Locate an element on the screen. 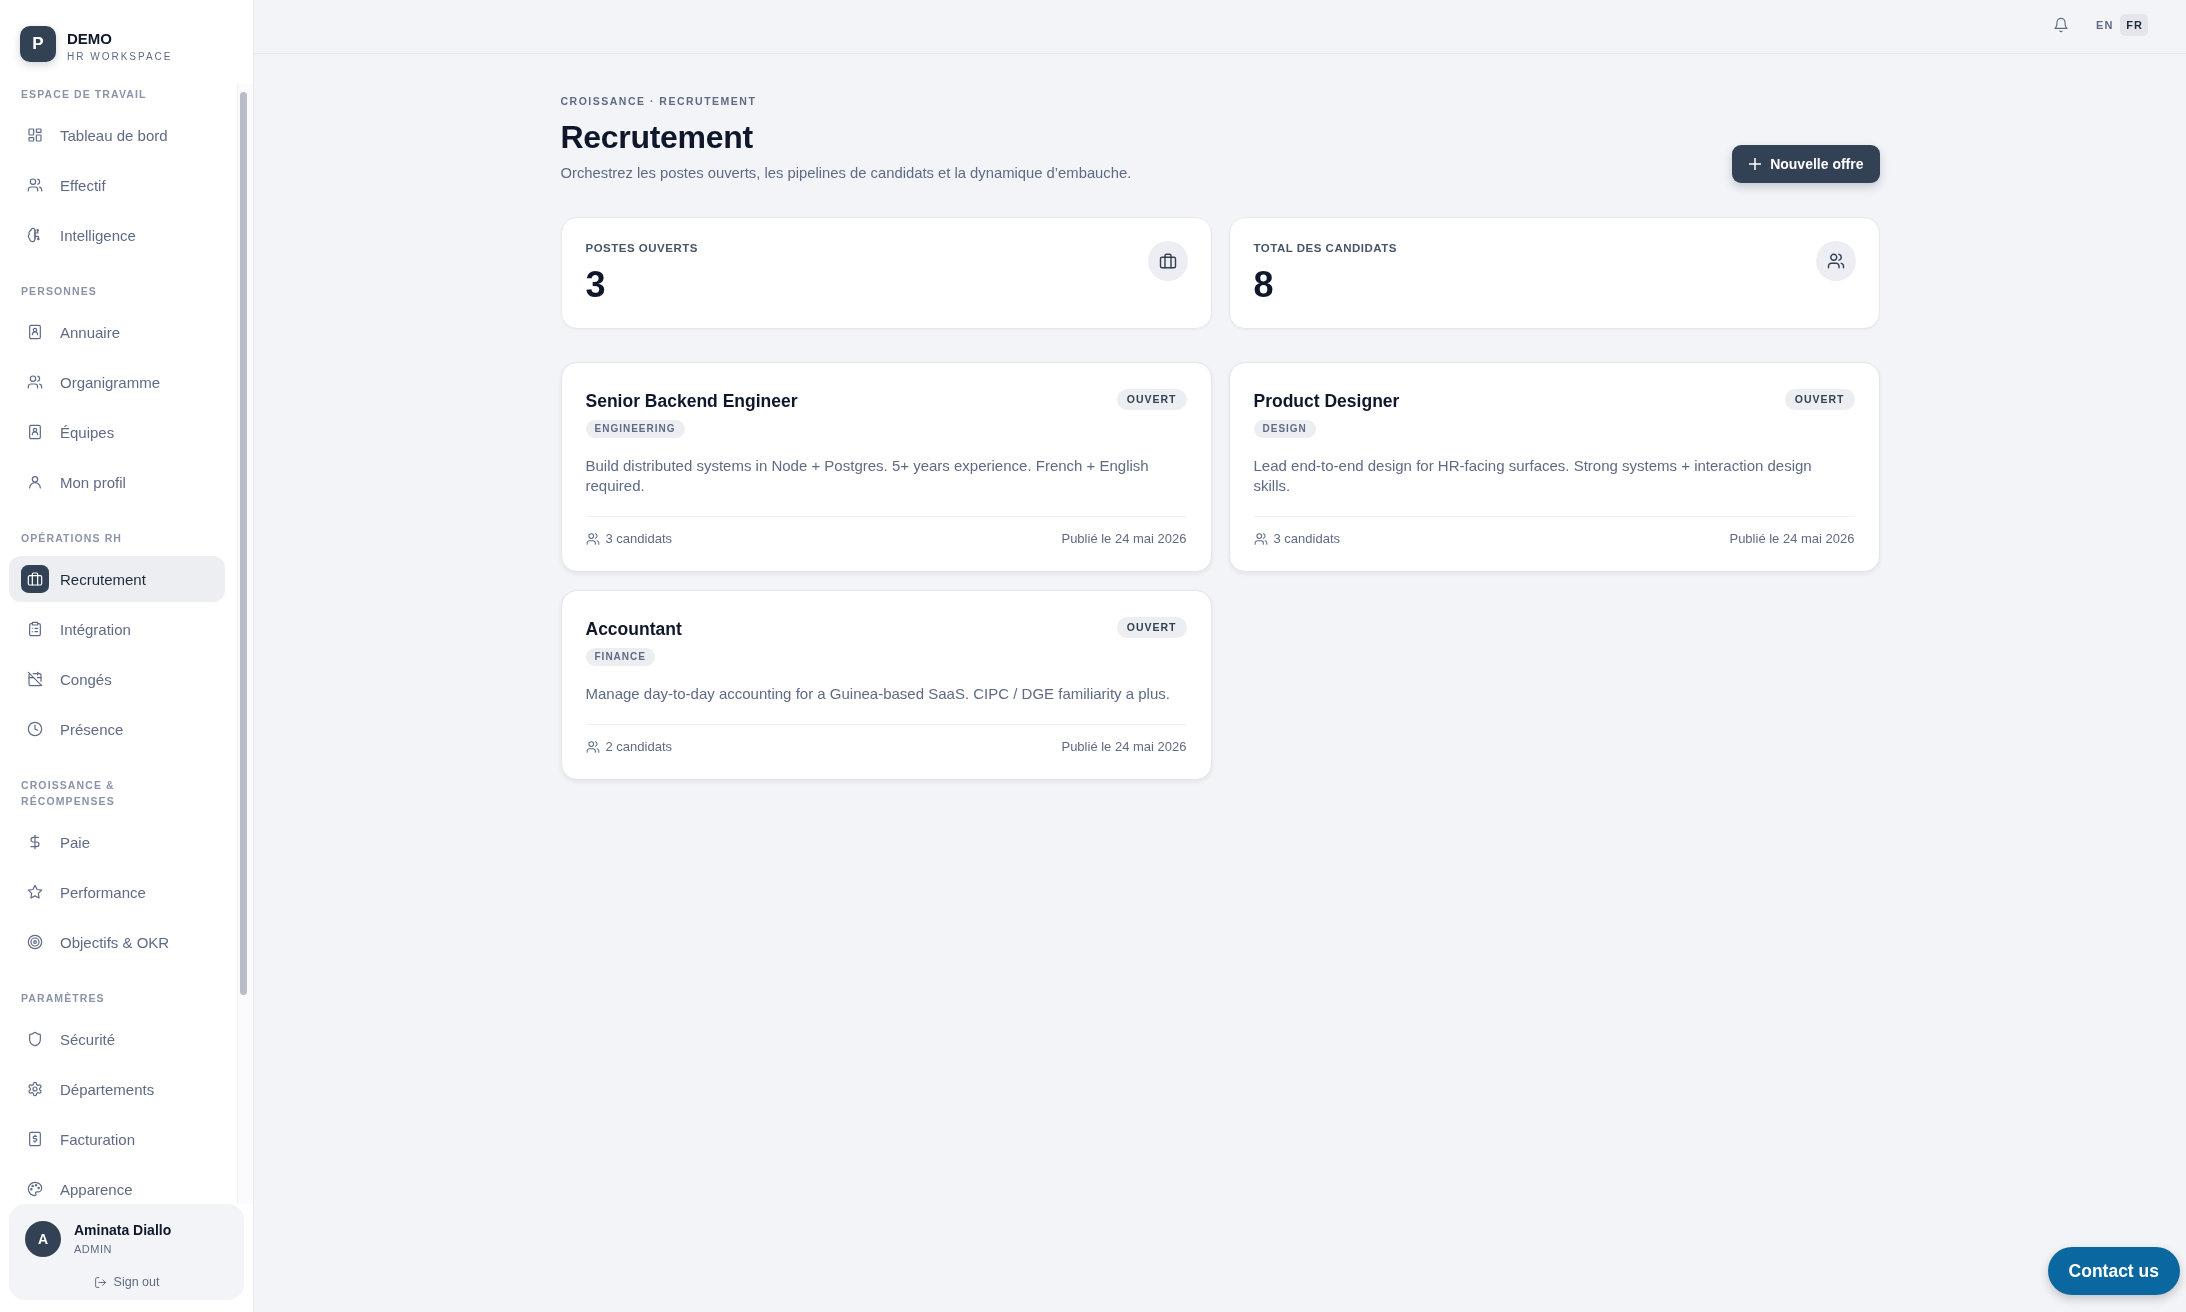 The width and height of the screenshot is (2186, 1312). page-title: Recrutement is located at coordinates (656, 137).